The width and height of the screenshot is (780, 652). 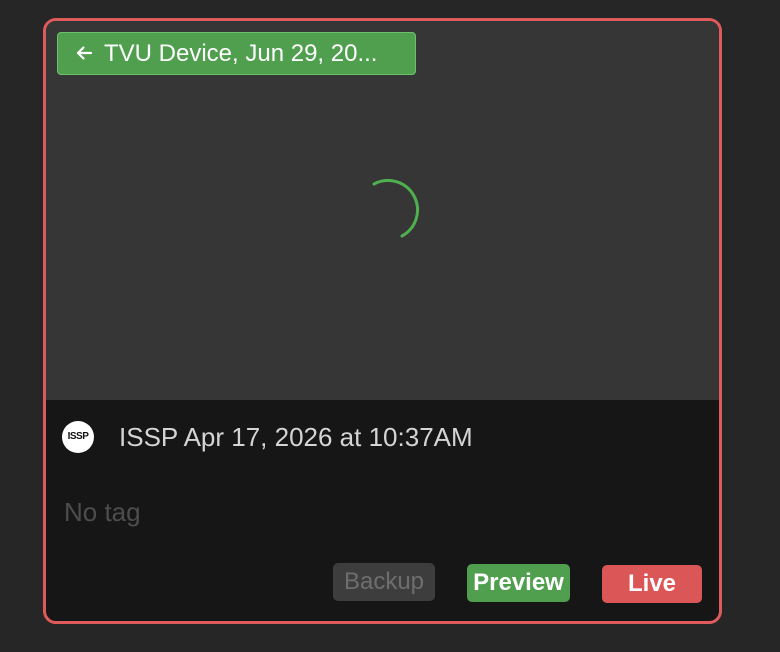 I want to click on live-button: Live, so click(x=652, y=584).